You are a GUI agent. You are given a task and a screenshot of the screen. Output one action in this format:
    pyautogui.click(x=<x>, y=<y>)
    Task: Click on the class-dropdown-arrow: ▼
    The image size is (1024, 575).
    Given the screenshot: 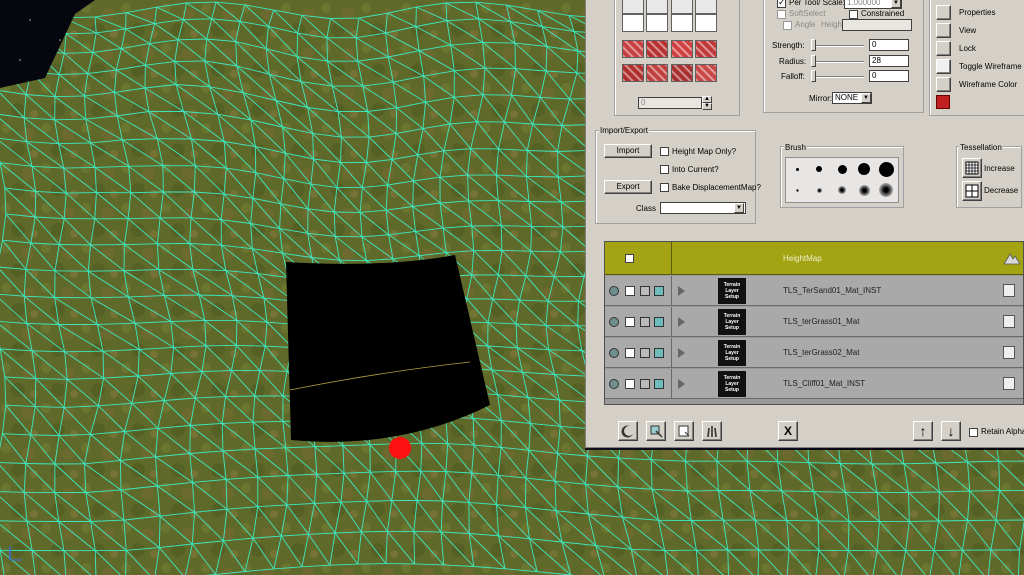 What is the action you would take?
    pyautogui.click(x=739, y=208)
    